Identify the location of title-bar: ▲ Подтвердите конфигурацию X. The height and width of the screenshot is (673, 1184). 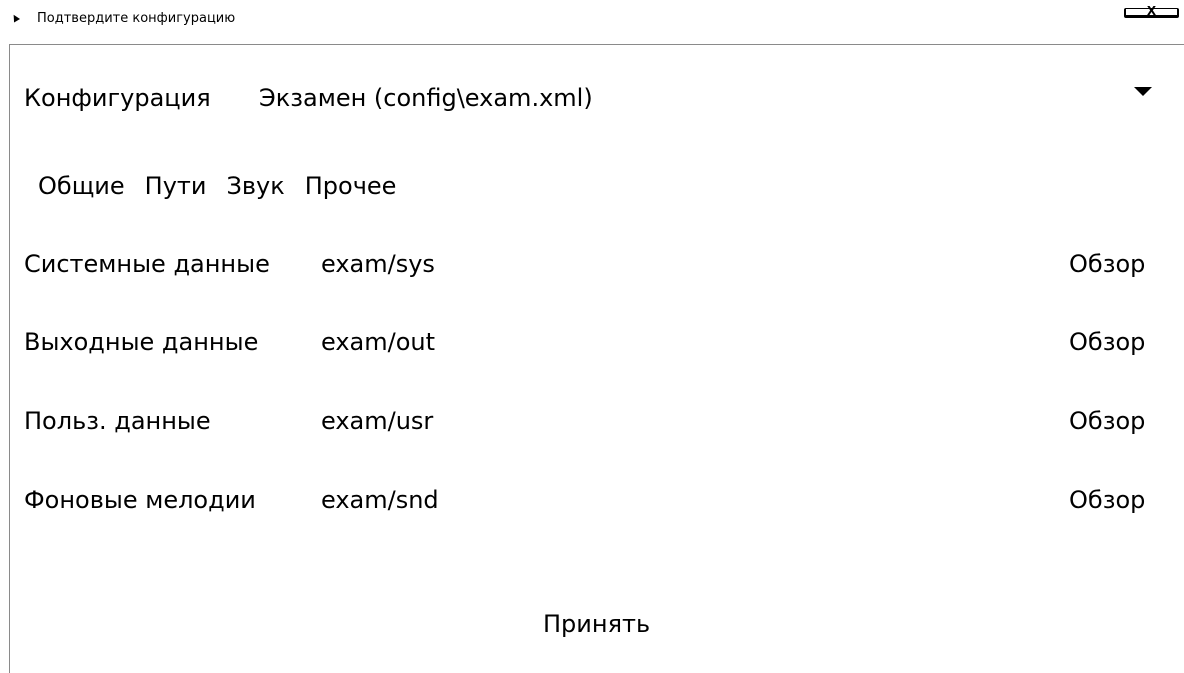
(592, 19).